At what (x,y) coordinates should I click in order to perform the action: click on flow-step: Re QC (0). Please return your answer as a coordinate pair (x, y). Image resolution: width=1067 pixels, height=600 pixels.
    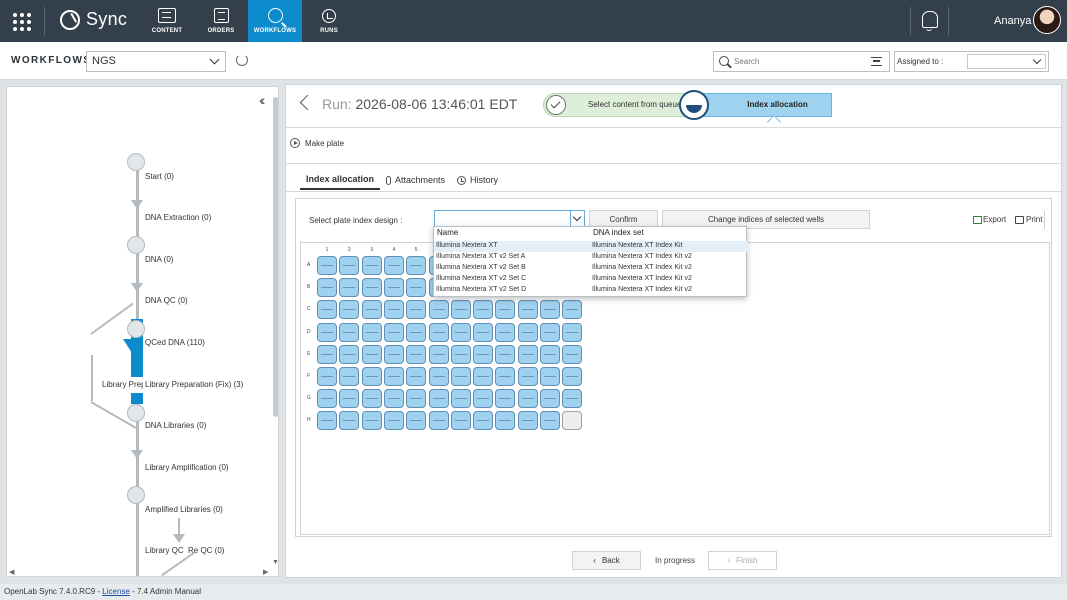
    Looking at the image, I should click on (206, 551).